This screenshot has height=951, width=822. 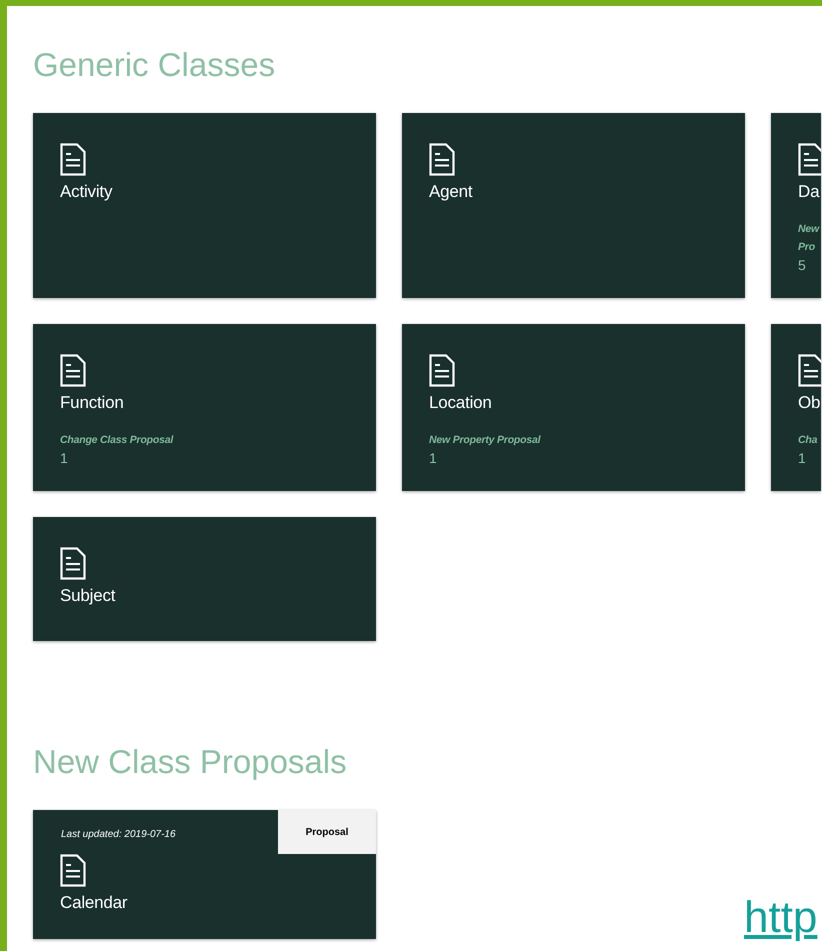 What do you see at coordinates (809, 238) in the screenshot?
I see `proposal-label: New Pro` at bounding box center [809, 238].